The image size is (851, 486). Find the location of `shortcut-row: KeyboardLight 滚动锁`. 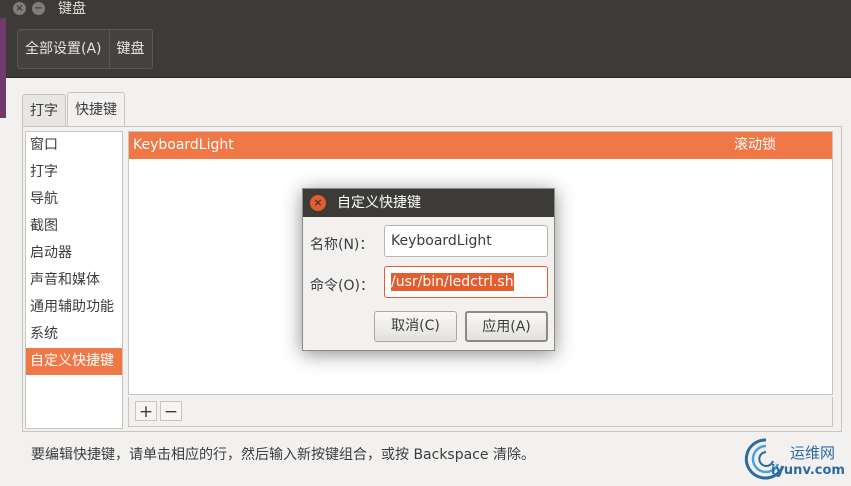

shortcut-row: KeyboardLight 滚动锁 is located at coordinates (480, 145).